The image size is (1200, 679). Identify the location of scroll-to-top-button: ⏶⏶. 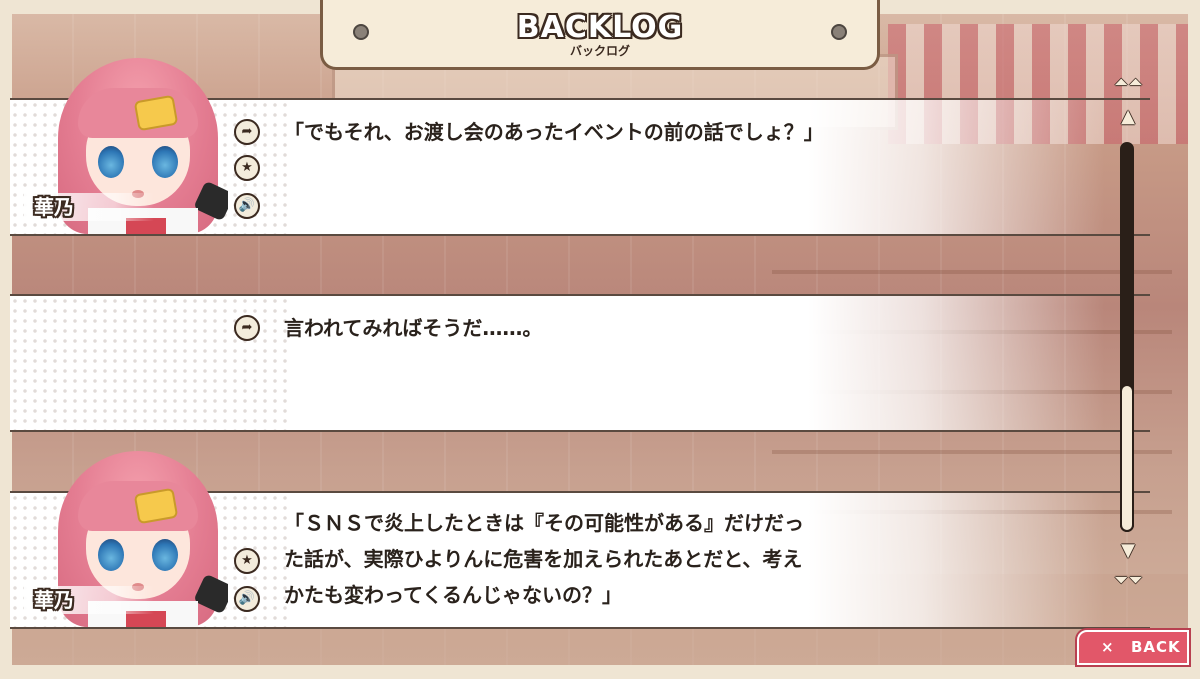
(1128, 83).